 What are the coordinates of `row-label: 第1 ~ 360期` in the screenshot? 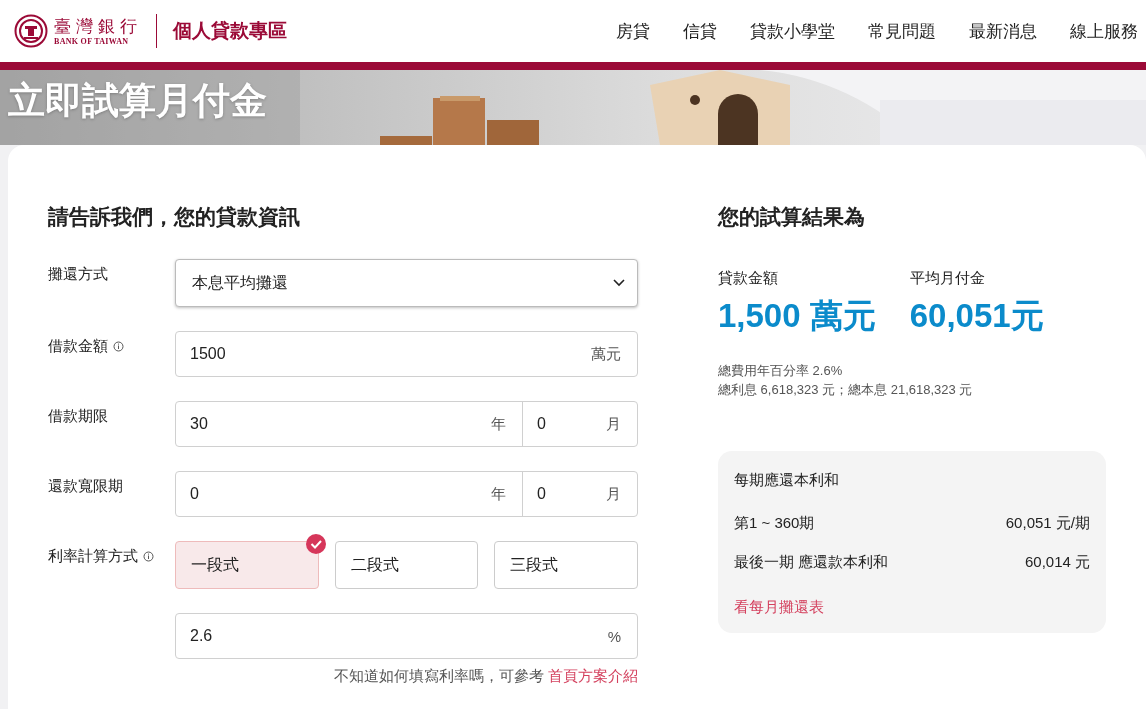 It's located at (774, 523).